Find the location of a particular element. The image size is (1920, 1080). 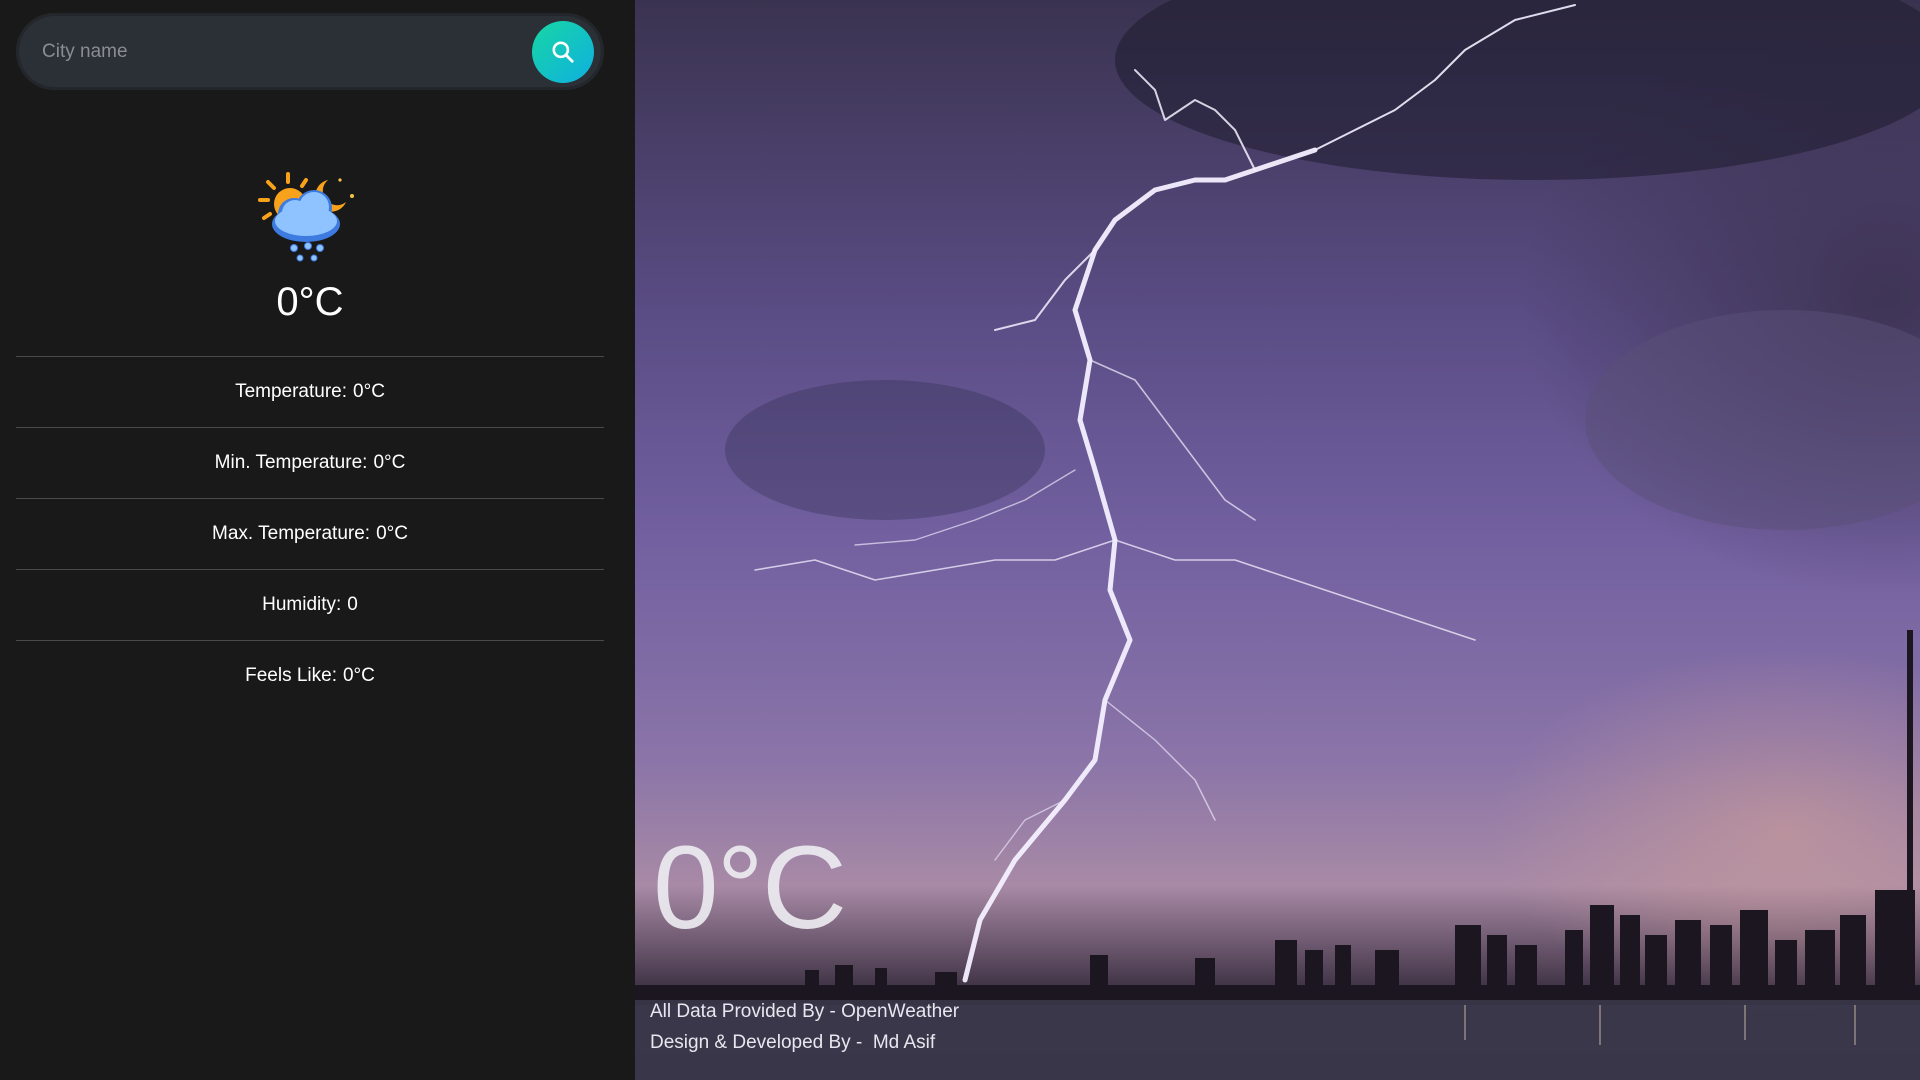

author-credit-prefix: Design & Developed By - is located at coordinates (761, 1042).